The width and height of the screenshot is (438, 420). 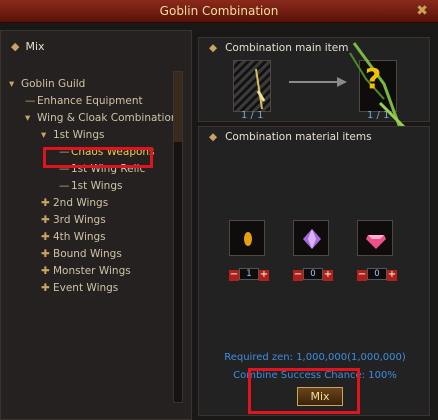 What do you see at coordinates (315, 357) in the screenshot?
I see `required-zen-text: Required zen: 1,000,000(1,000,000)` at bounding box center [315, 357].